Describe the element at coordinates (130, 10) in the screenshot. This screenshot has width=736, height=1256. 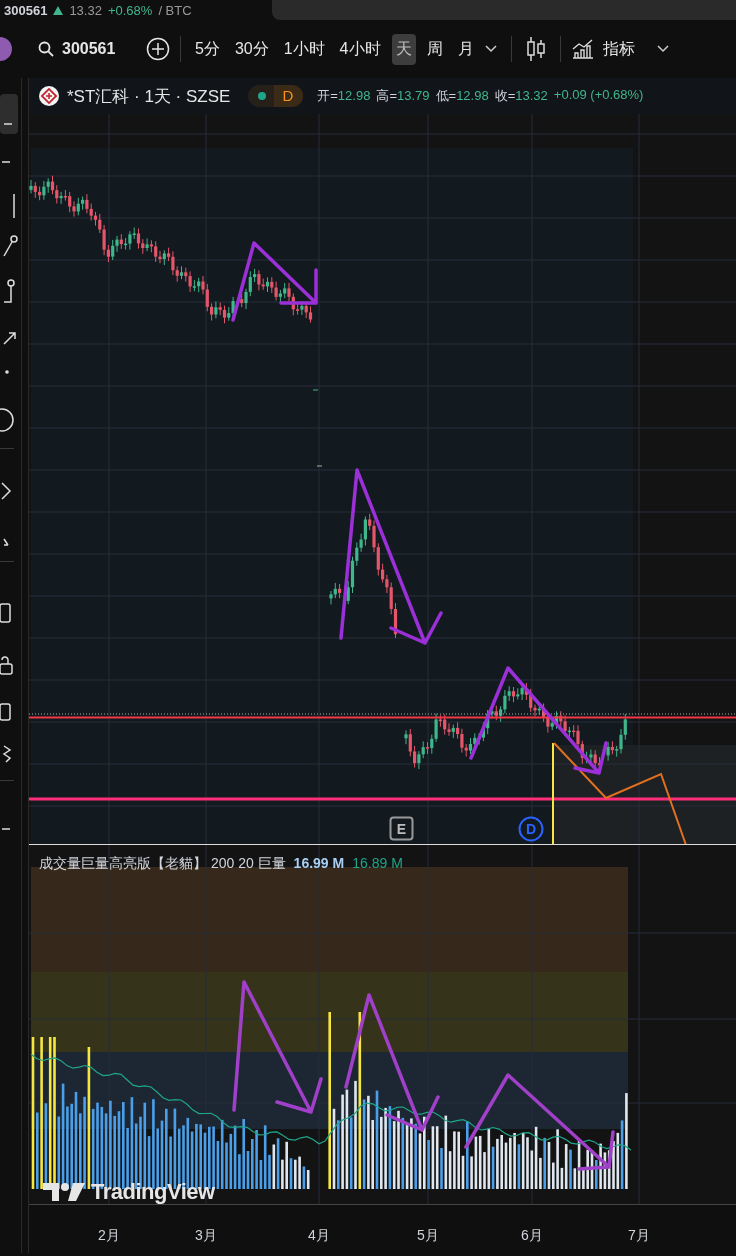
I see `ticker-change: +0.68%` at that location.